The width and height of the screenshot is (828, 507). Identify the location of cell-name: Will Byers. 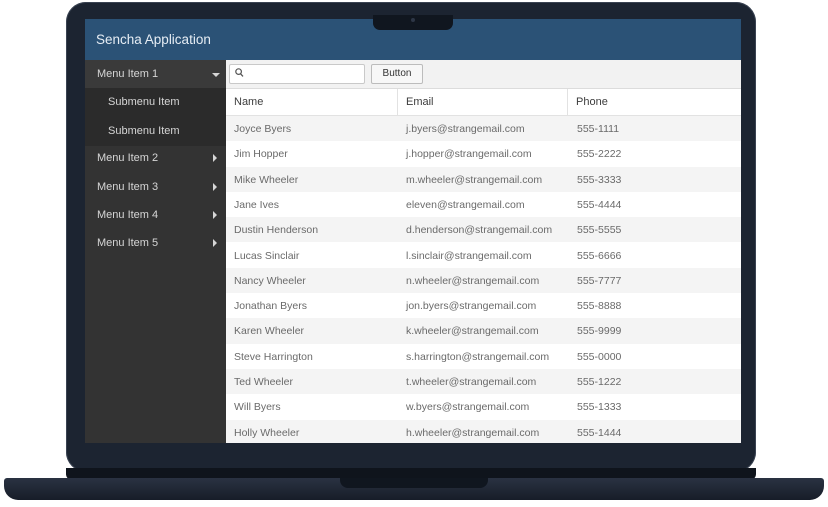
(257, 407).